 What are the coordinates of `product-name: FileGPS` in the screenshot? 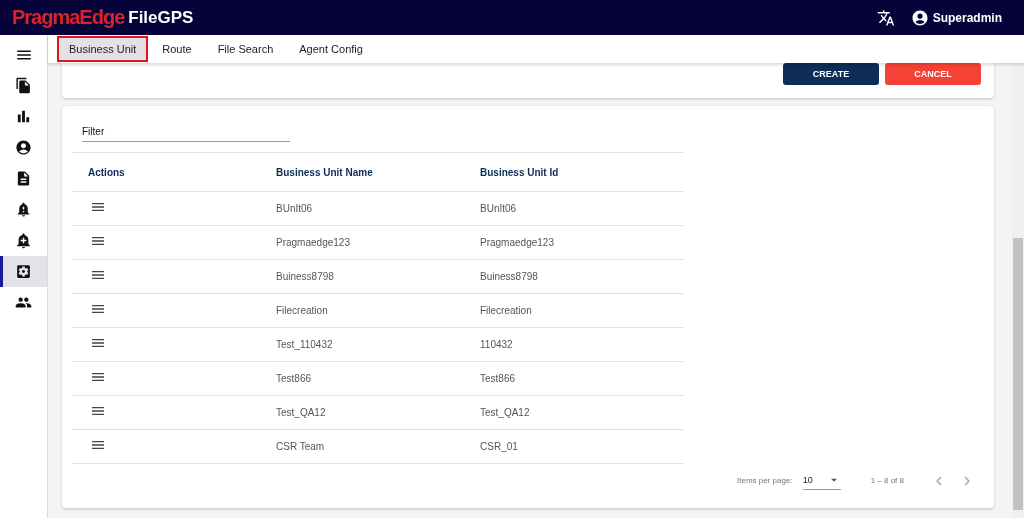 It's located at (161, 17).